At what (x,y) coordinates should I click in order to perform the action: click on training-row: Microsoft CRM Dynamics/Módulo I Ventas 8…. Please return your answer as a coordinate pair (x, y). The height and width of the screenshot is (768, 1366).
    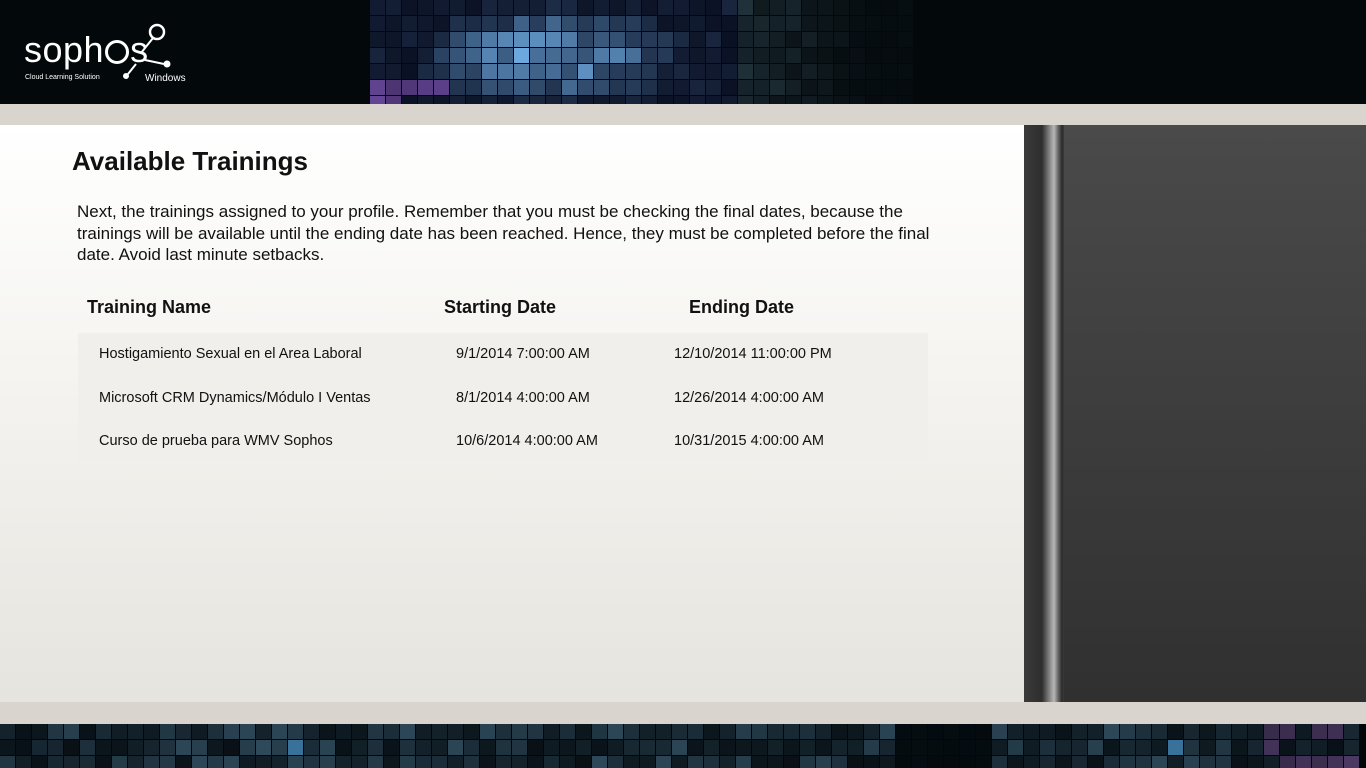
    Looking at the image, I should click on (503, 398).